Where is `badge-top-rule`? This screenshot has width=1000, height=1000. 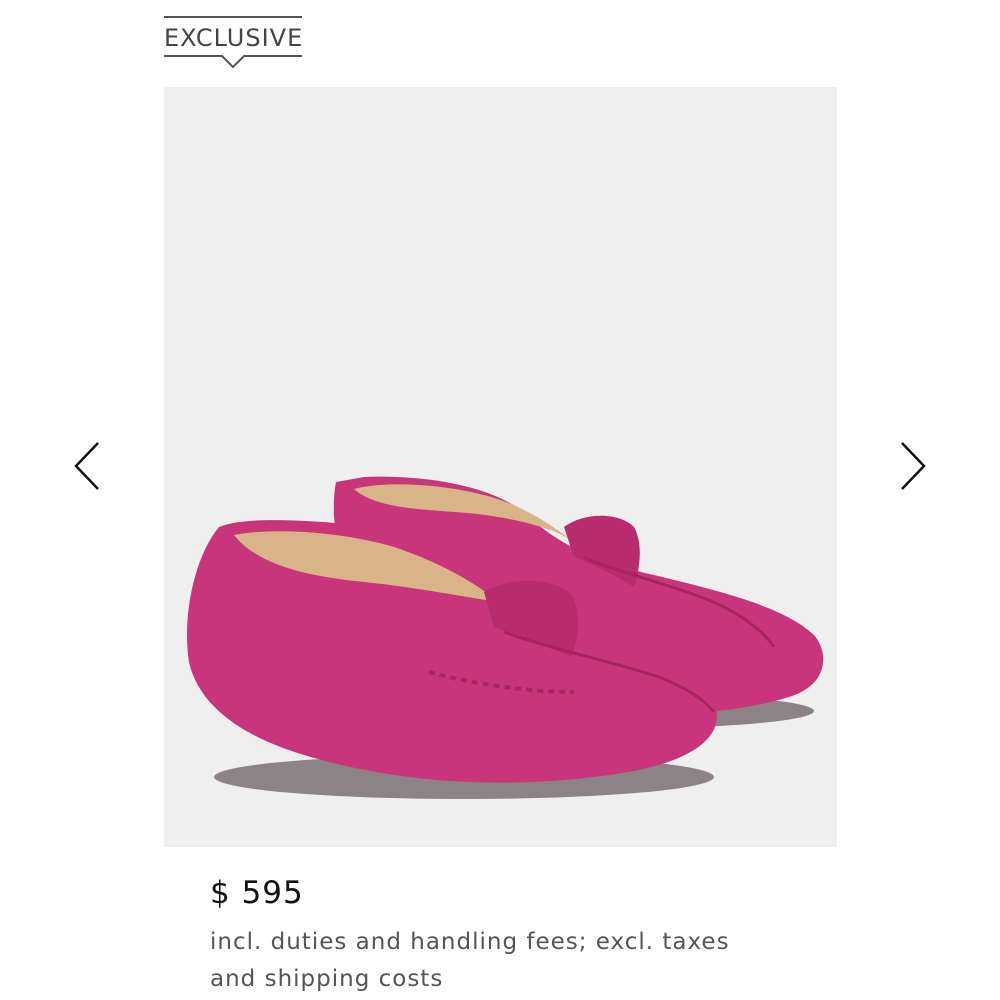
badge-top-rule is located at coordinates (233, 17).